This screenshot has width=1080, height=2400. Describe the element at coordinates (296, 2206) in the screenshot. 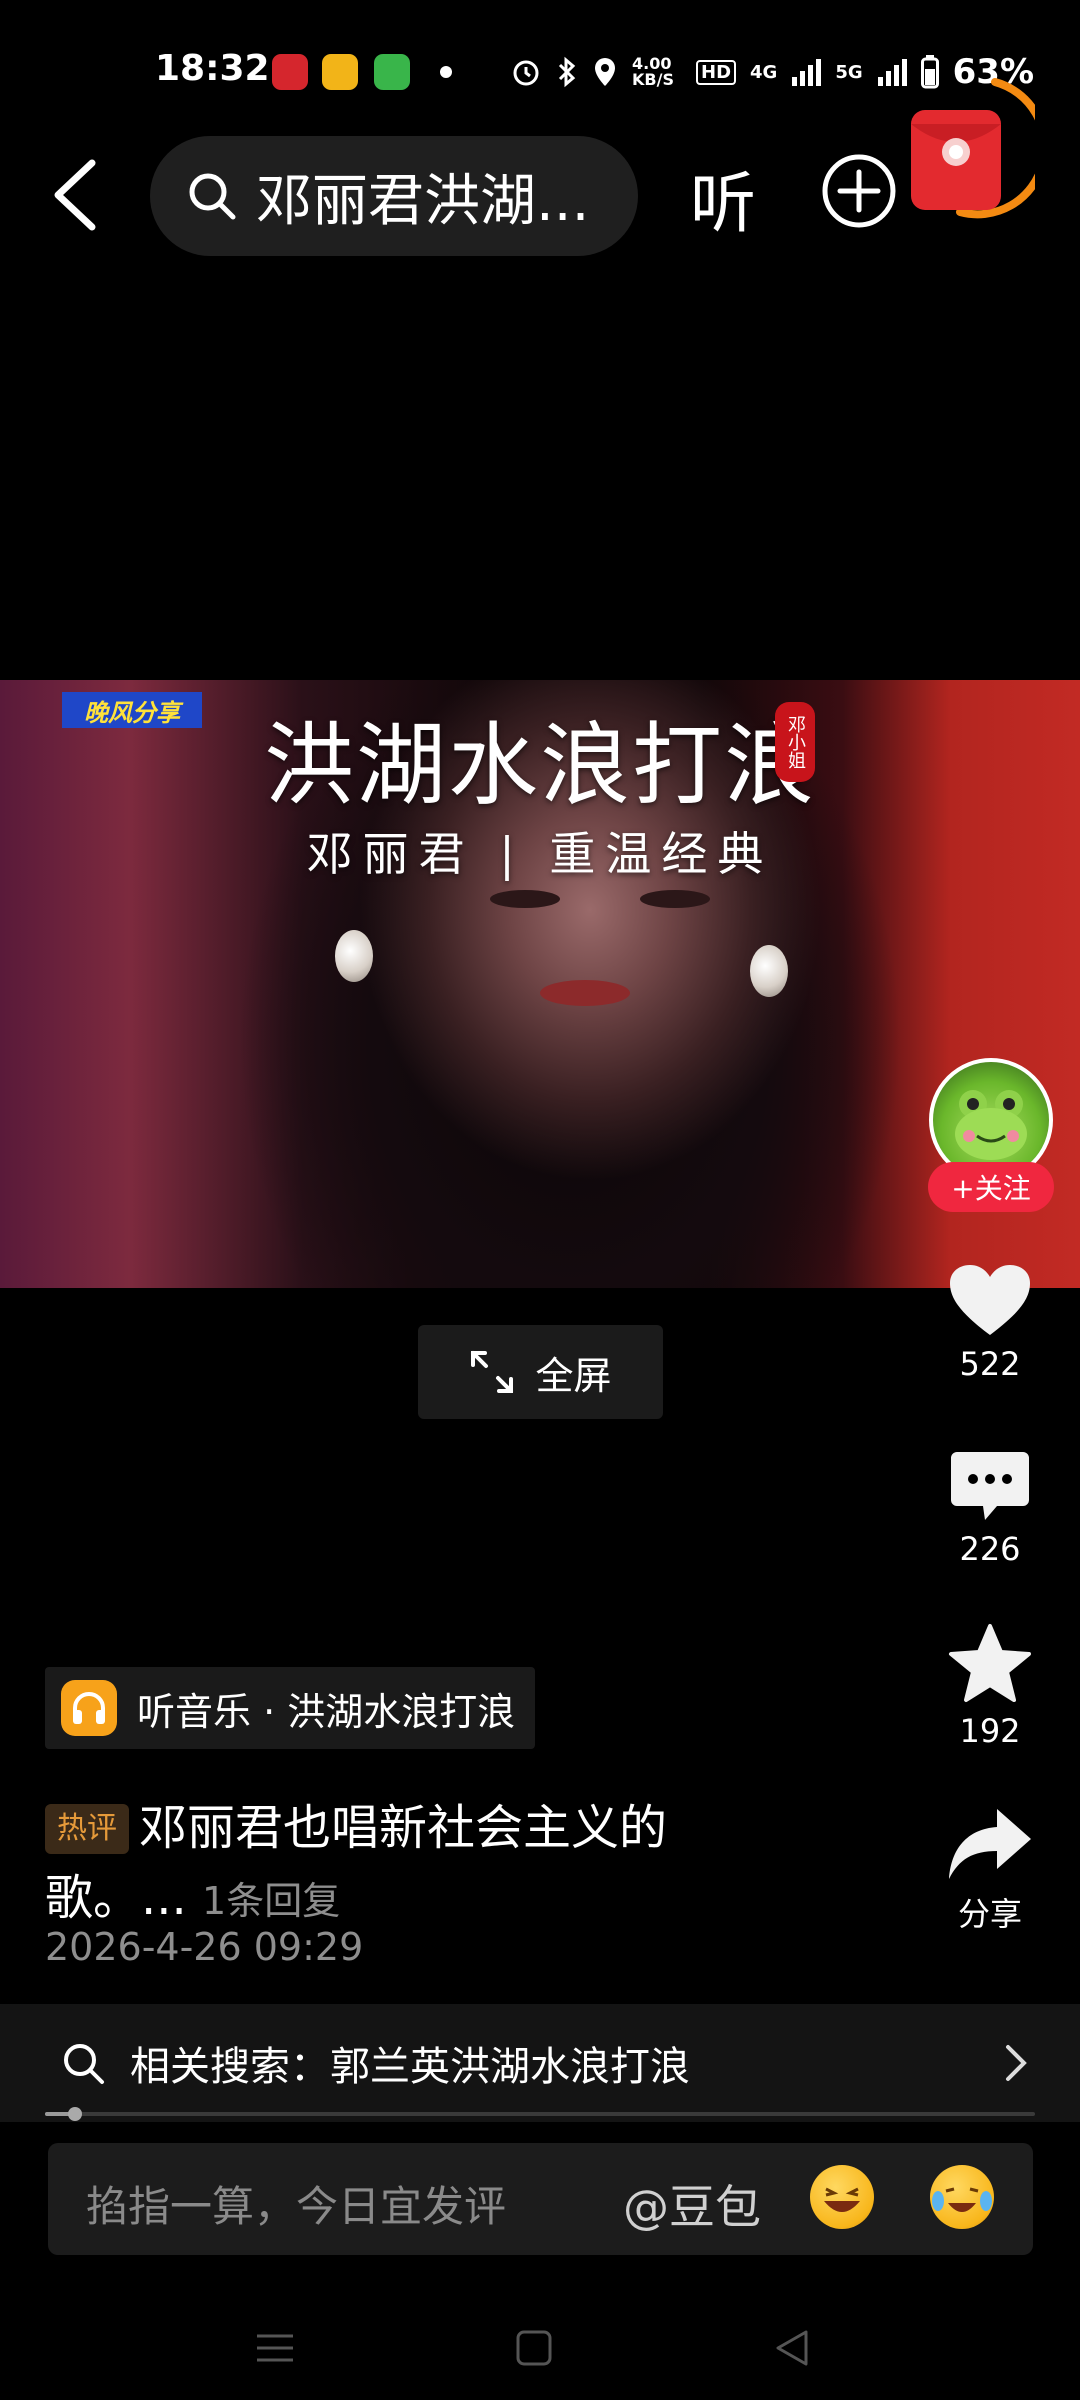

I see `comment-placeholder: 掐指一算，今日宜发评` at that location.